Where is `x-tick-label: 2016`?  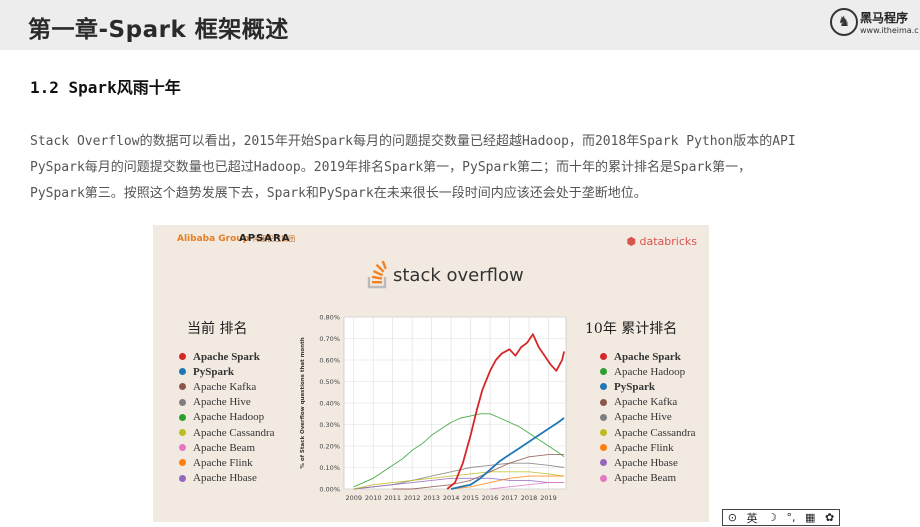
x-tick-label: 2016 is located at coordinates (490, 498).